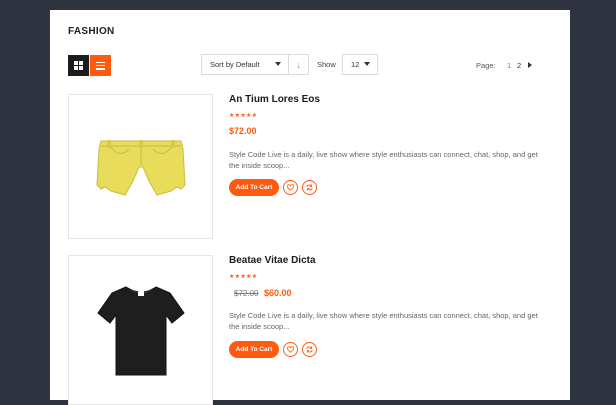 This screenshot has width=616, height=405. I want to click on show-count-select: 12, so click(360, 64).